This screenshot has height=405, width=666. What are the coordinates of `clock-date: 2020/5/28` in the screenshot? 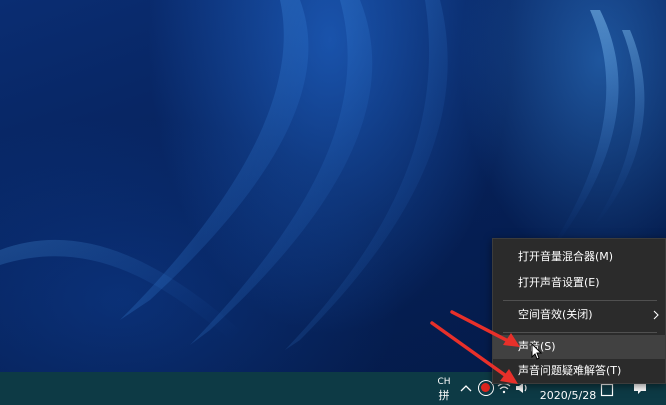 It's located at (568, 396).